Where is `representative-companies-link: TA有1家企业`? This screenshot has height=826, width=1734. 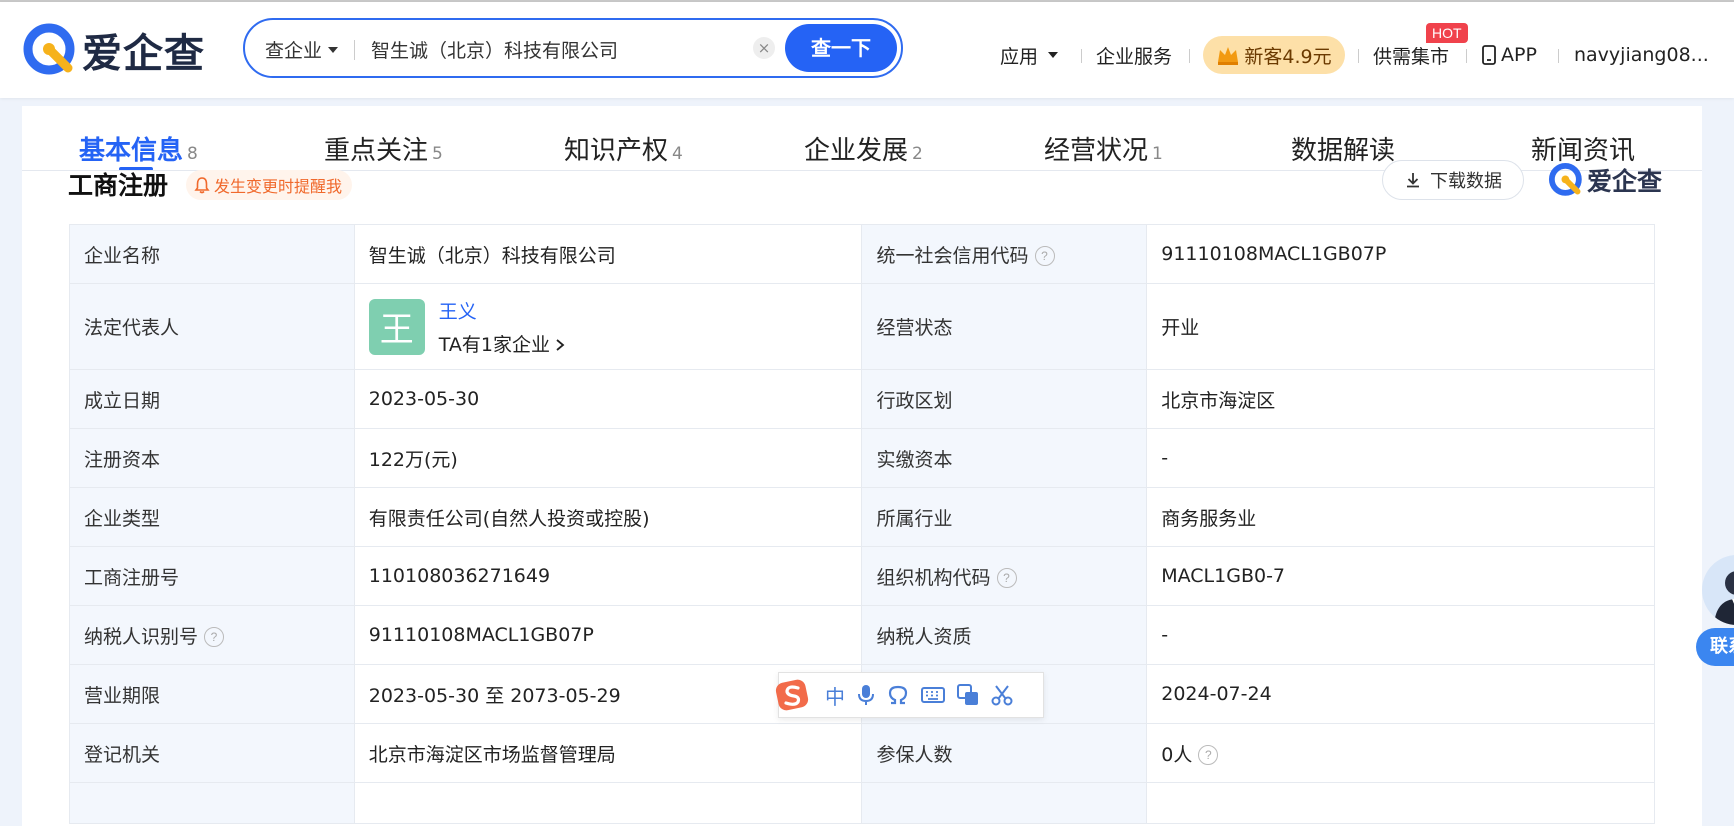 representative-companies-link: TA有1家企业 is located at coordinates (502, 343).